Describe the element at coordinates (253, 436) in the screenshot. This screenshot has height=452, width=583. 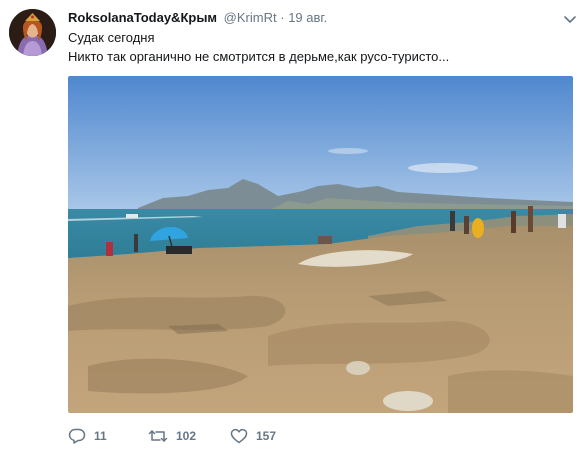
I see `like-button: 157` at that location.